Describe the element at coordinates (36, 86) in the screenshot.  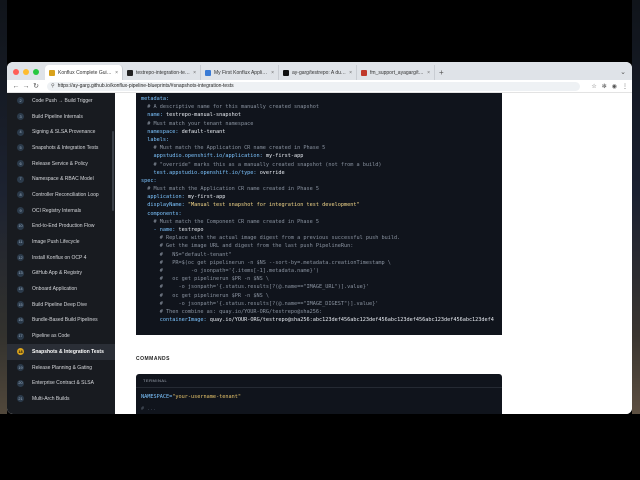
I see `reload-icon: ↻` at that location.